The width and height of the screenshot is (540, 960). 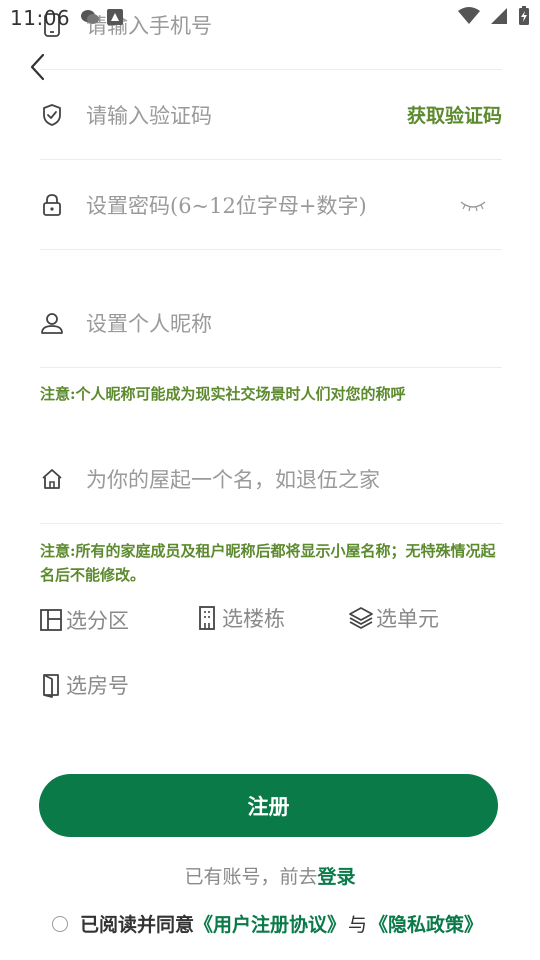 What do you see at coordinates (226, 205) in the screenshot?
I see `password-placeholder: 设置密码(6~12位字母+数字)` at bounding box center [226, 205].